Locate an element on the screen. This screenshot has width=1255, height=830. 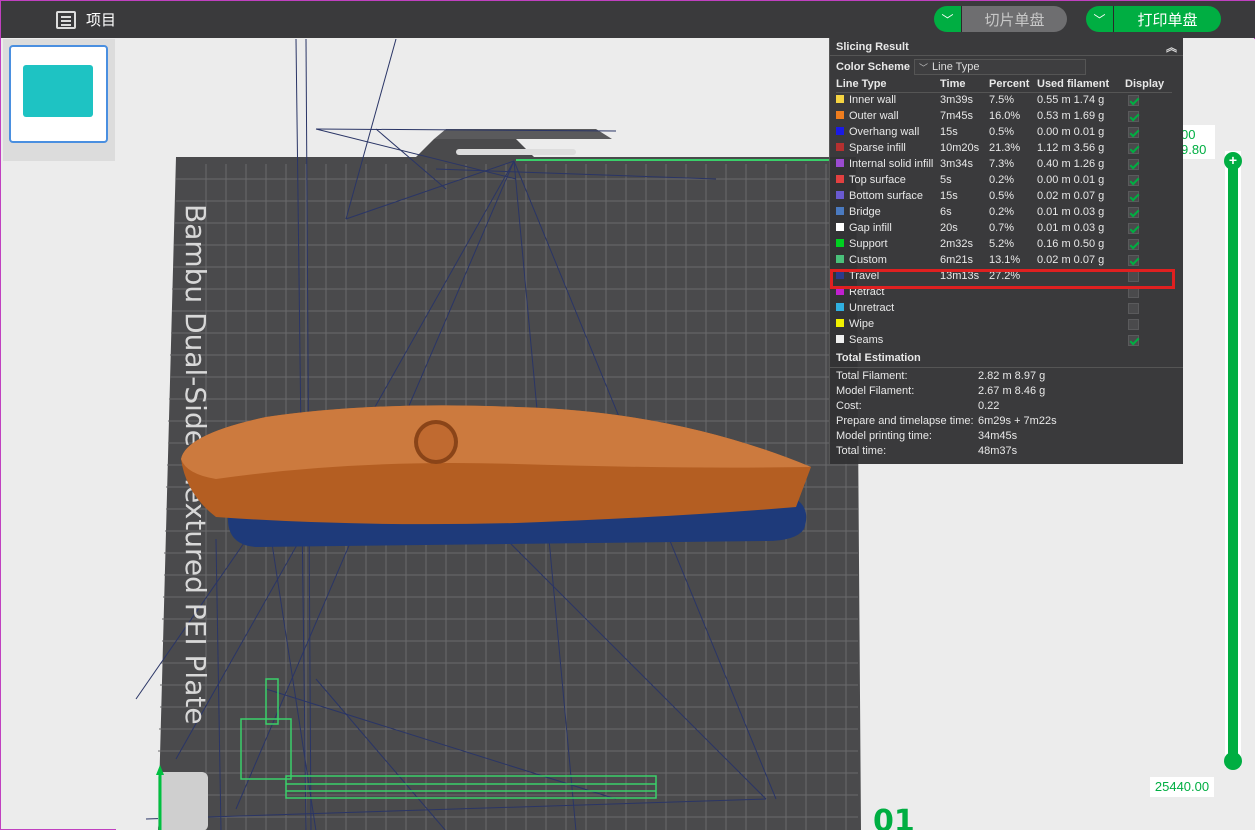
total-value: 0.22 is located at coordinates (989, 405).